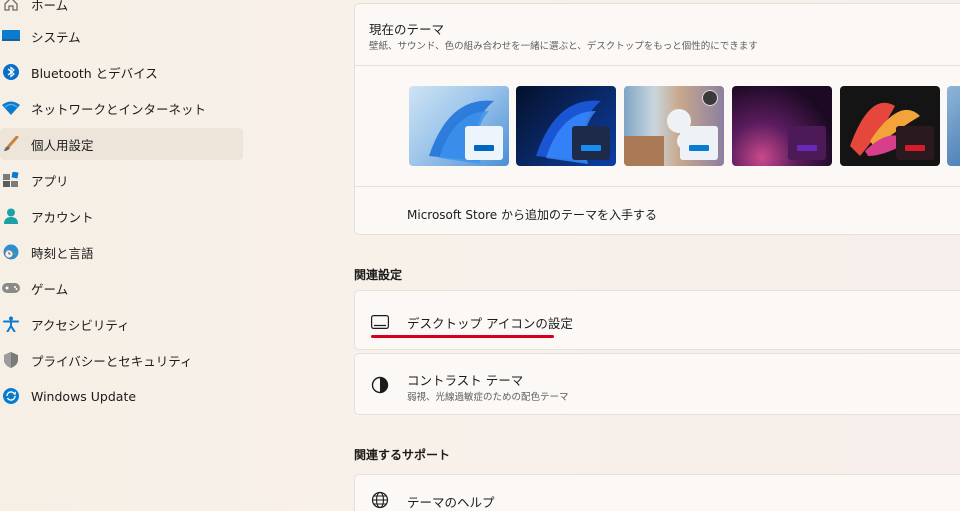 The height and width of the screenshot is (511, 960). What do you see at coordinates (11, 144) in the screenshot?
I see `brush-icon` at bounding box center [11, 144].